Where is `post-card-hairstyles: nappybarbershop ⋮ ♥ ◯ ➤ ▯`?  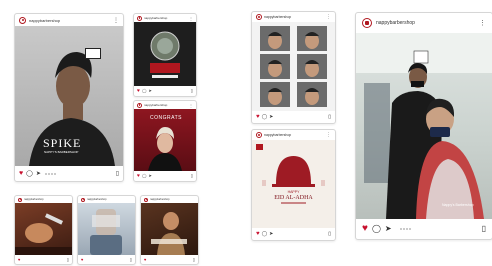
post-card-hairstyles: nappybarbershop ⋮ ♥ ◯ ➤ ▯ is located at coordinates (293, 67).